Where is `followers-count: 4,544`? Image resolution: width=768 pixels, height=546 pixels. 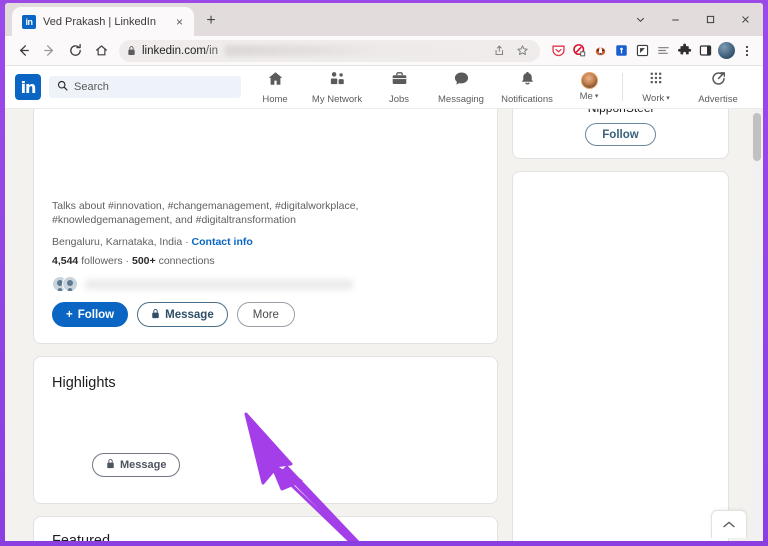
followers-count: 4,544 is located at coordinates (65, 261).